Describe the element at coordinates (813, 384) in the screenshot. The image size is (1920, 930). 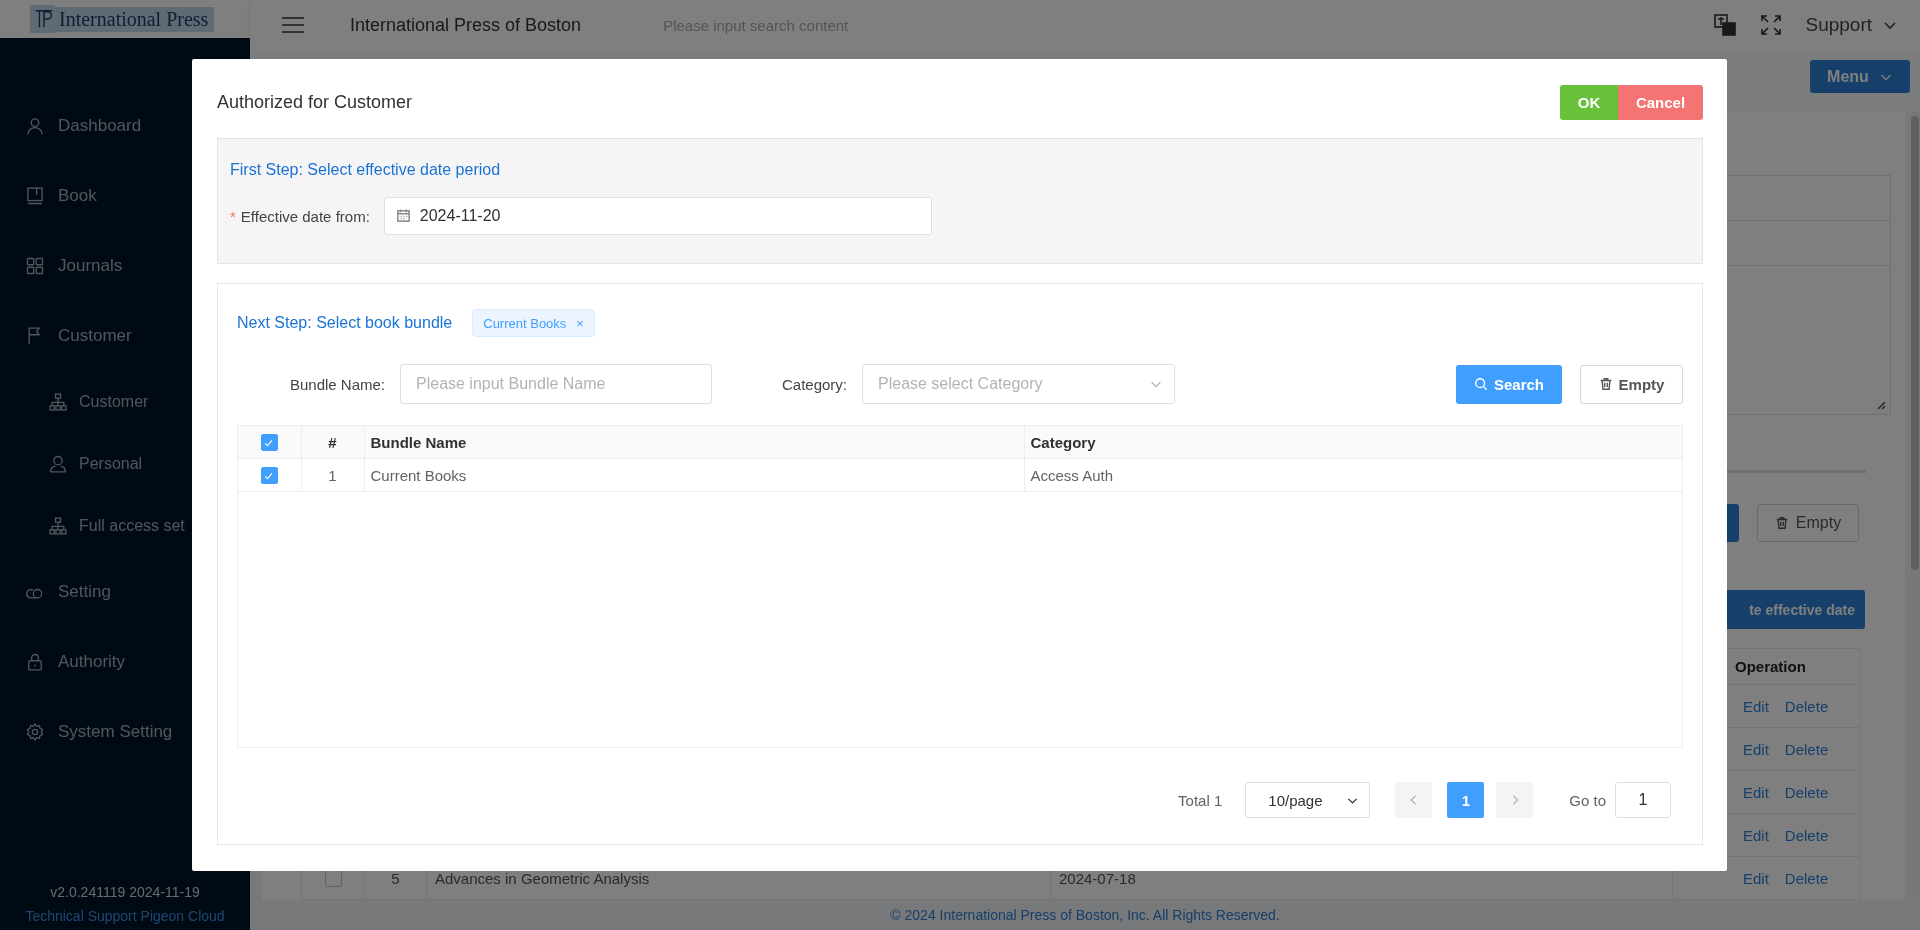
I see `field-label: Category:` at that location.